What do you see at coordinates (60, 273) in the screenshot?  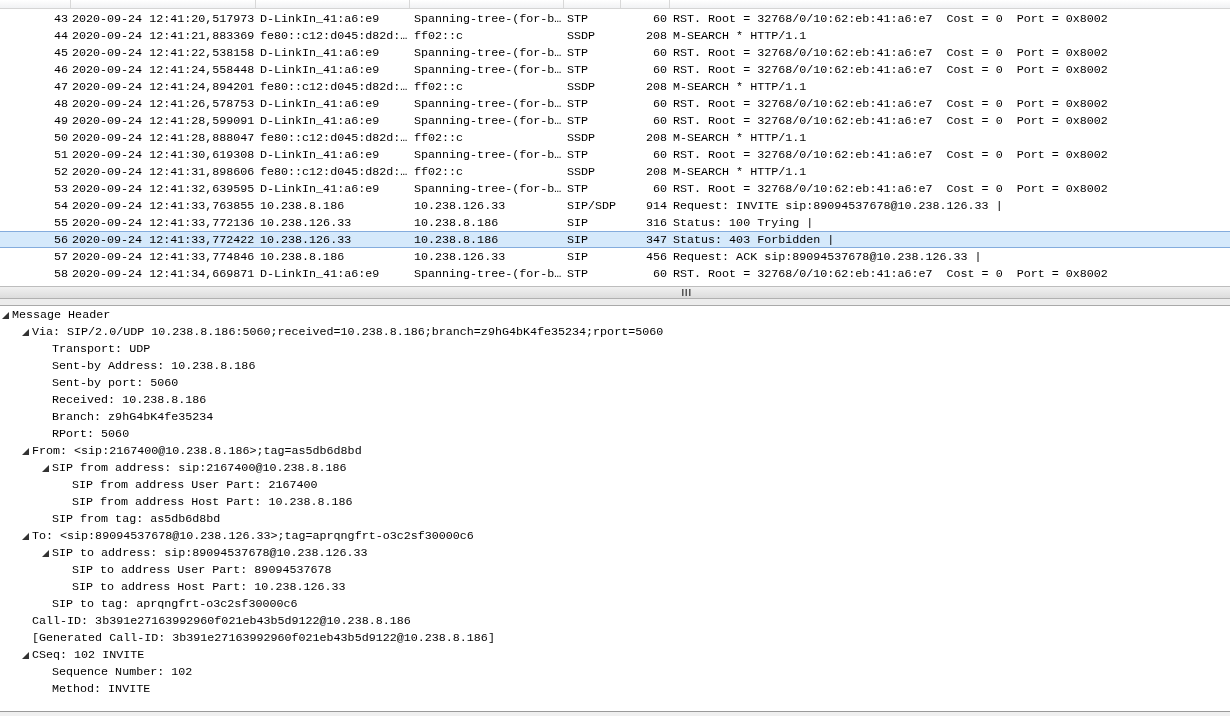 I see `packet-number: 58` at bounding box center [60, 273].